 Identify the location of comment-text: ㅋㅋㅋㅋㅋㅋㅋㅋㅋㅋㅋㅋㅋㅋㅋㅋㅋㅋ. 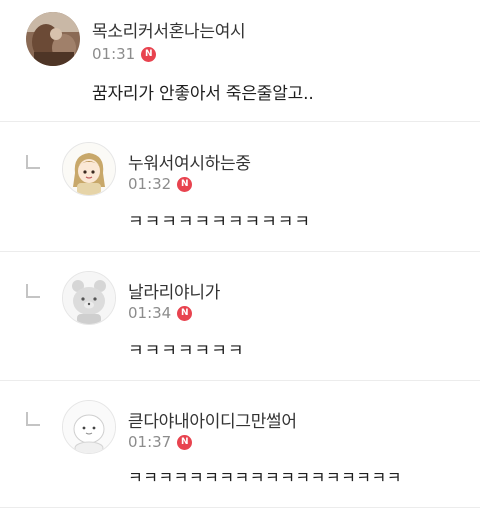
(265, 477).